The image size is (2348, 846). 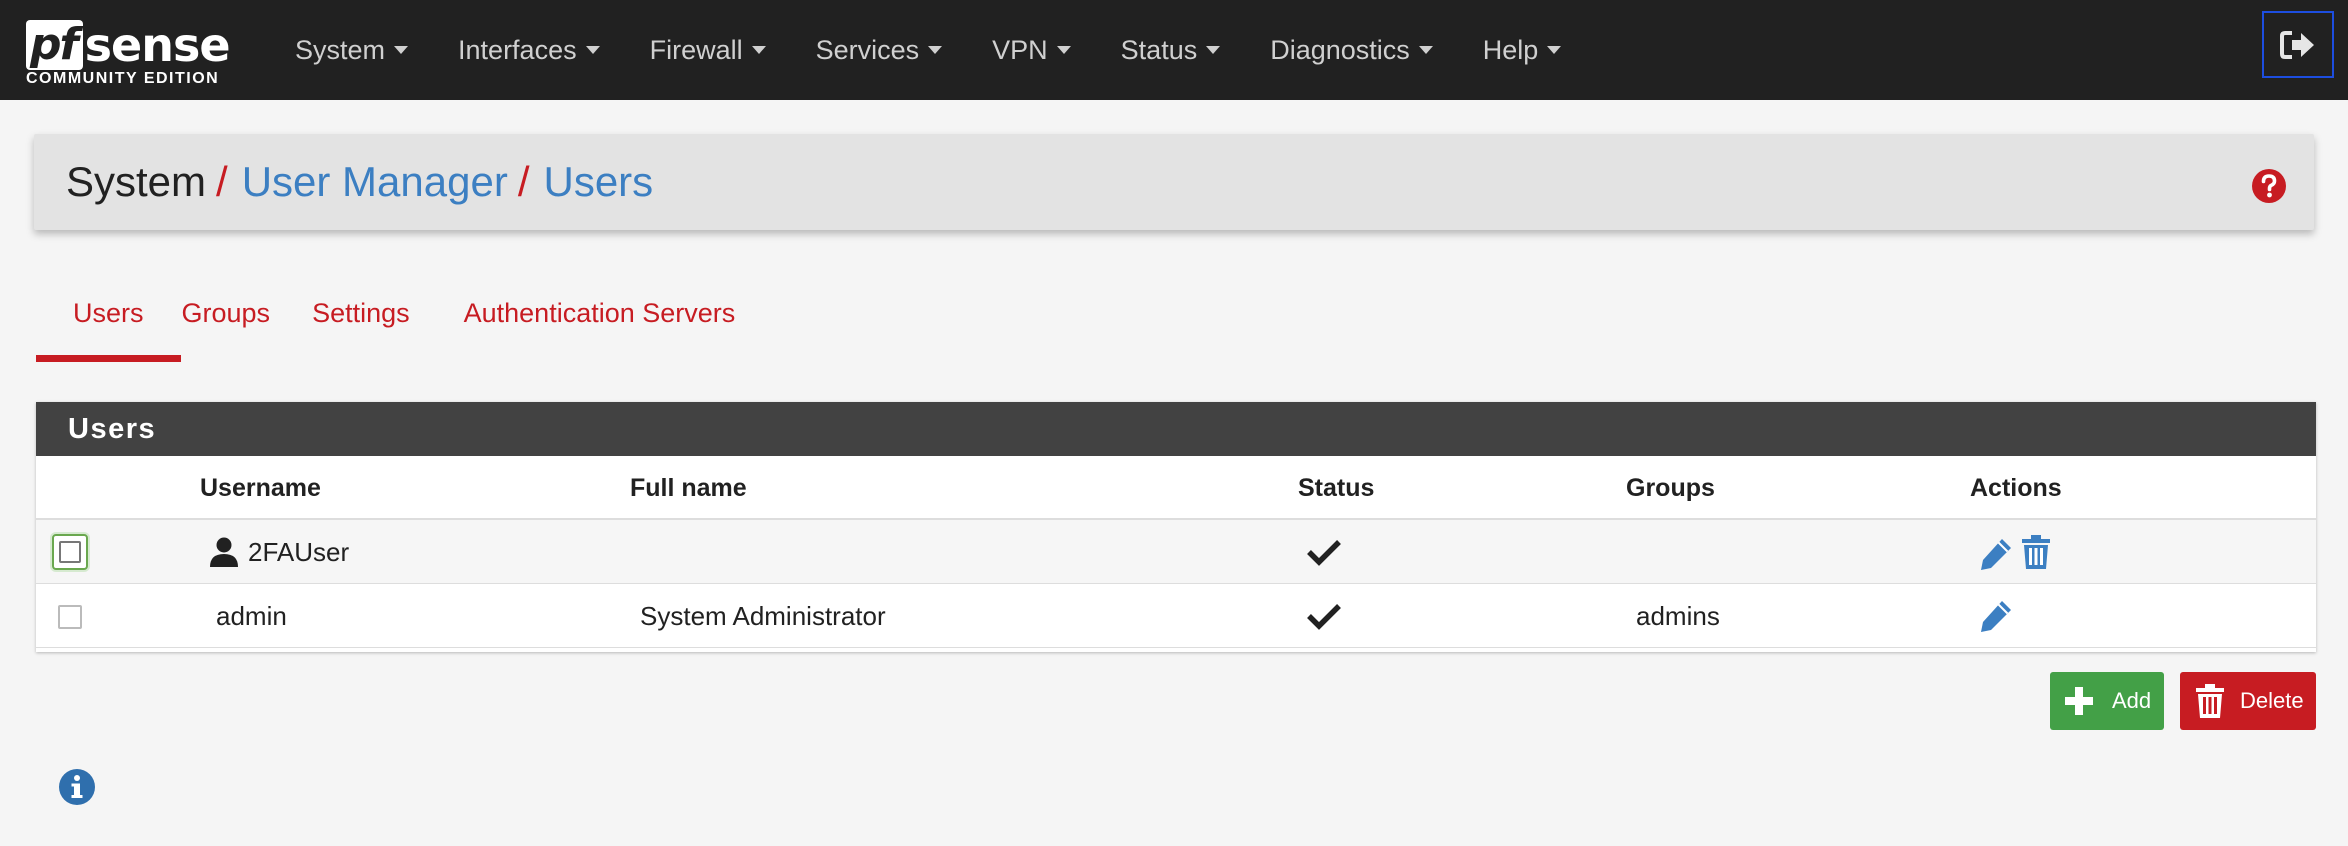 What do you see at coordinates (1176, 616) in the screenshot?
I see `table-row: admin System Administrator admins` at bounding box center [1176, 616].